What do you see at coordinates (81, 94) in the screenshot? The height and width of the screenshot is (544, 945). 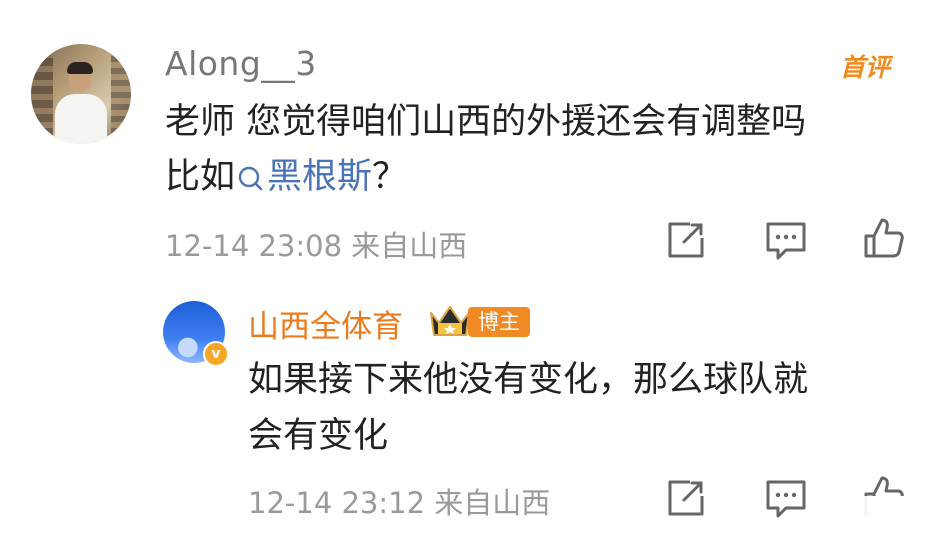 I see `commenter-avatar` at bounding box center [81, 94].